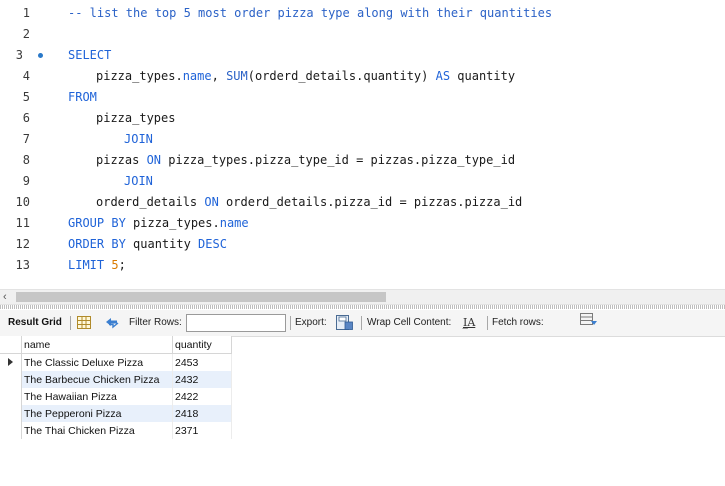 This screenshot has height=486, width=725. Describe the element at coordinates (202, 379) in the screenshot. I see `cell-quantity: 2432` at that location.